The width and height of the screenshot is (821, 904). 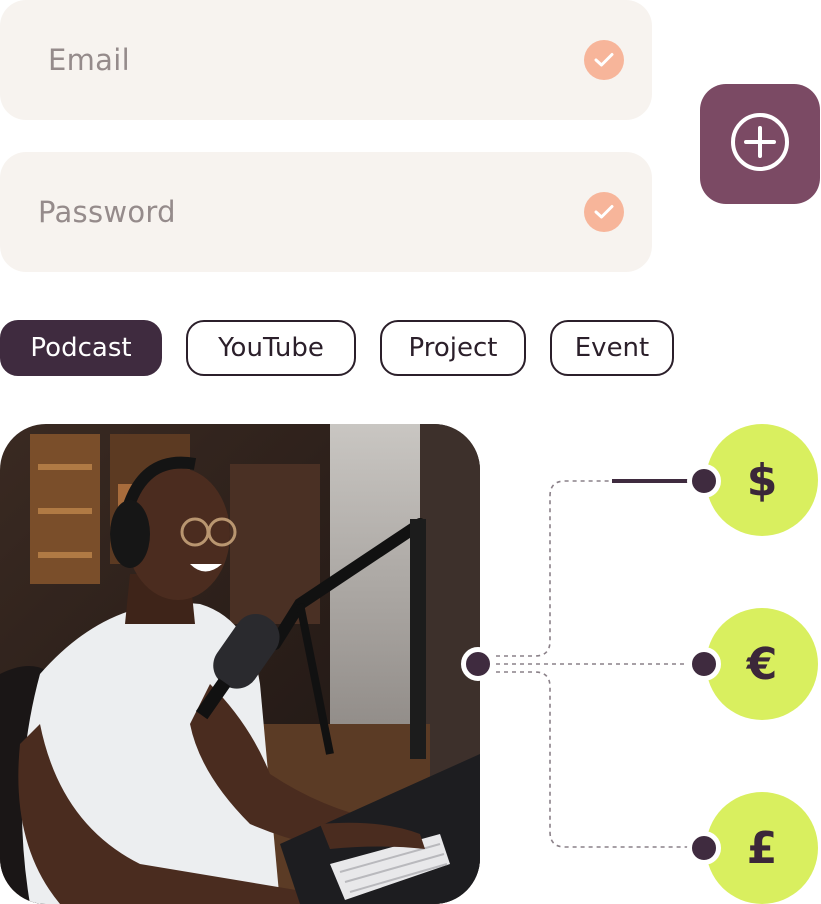 I want to click on tag-project: Project, so click(x=453, y=348).